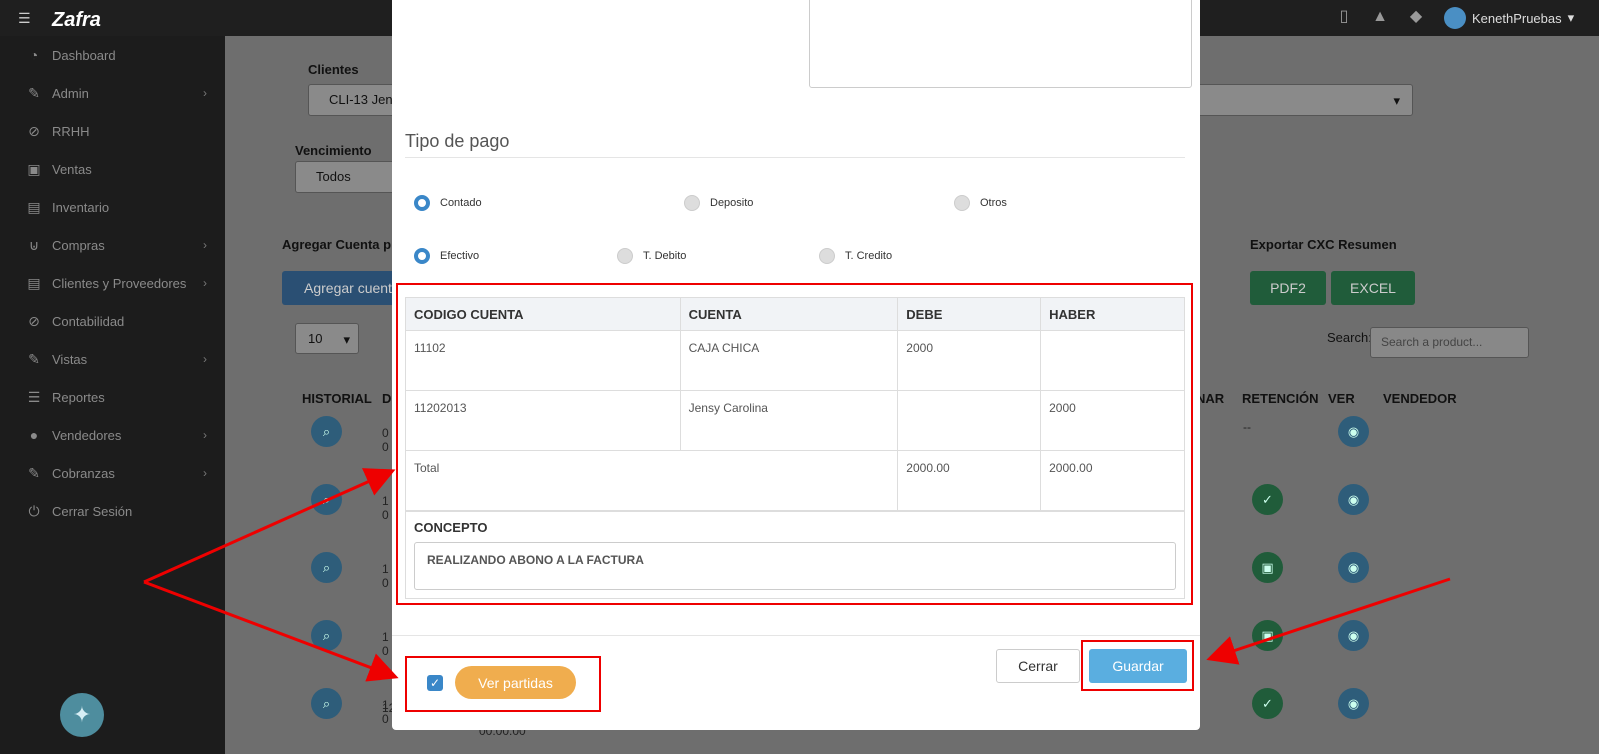  Describe the element at coordinates (112, 283) in the screenshot. I see `sidebar-item-clientes-proveedores: ▤ Clientes y Proveedores ›` at that location.